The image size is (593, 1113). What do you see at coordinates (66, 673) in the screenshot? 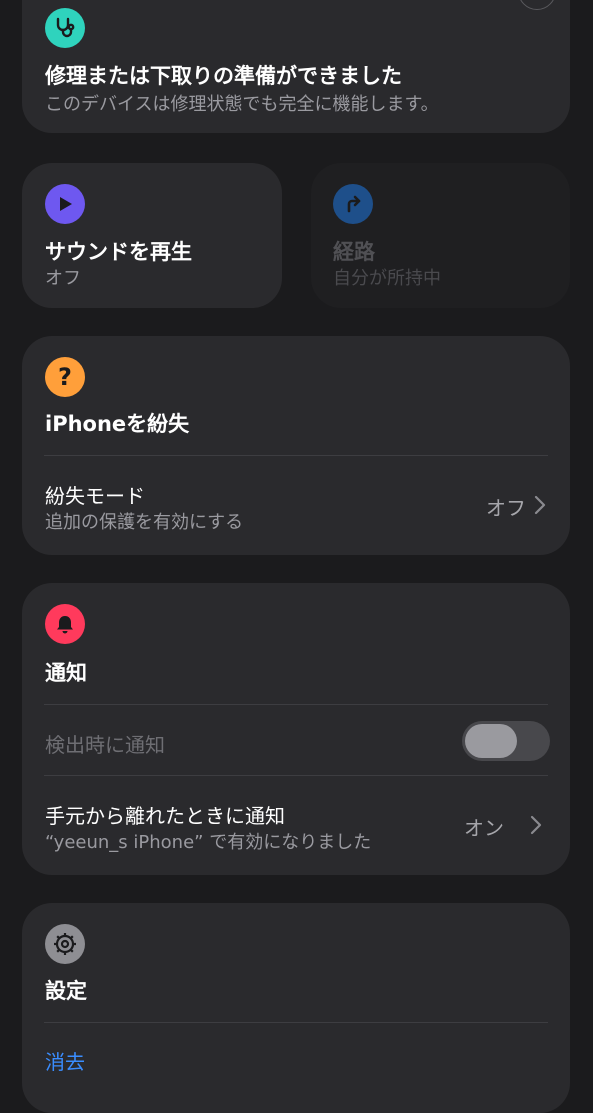
I see `notifications-title: 通知` at bounding box center [66, 673].